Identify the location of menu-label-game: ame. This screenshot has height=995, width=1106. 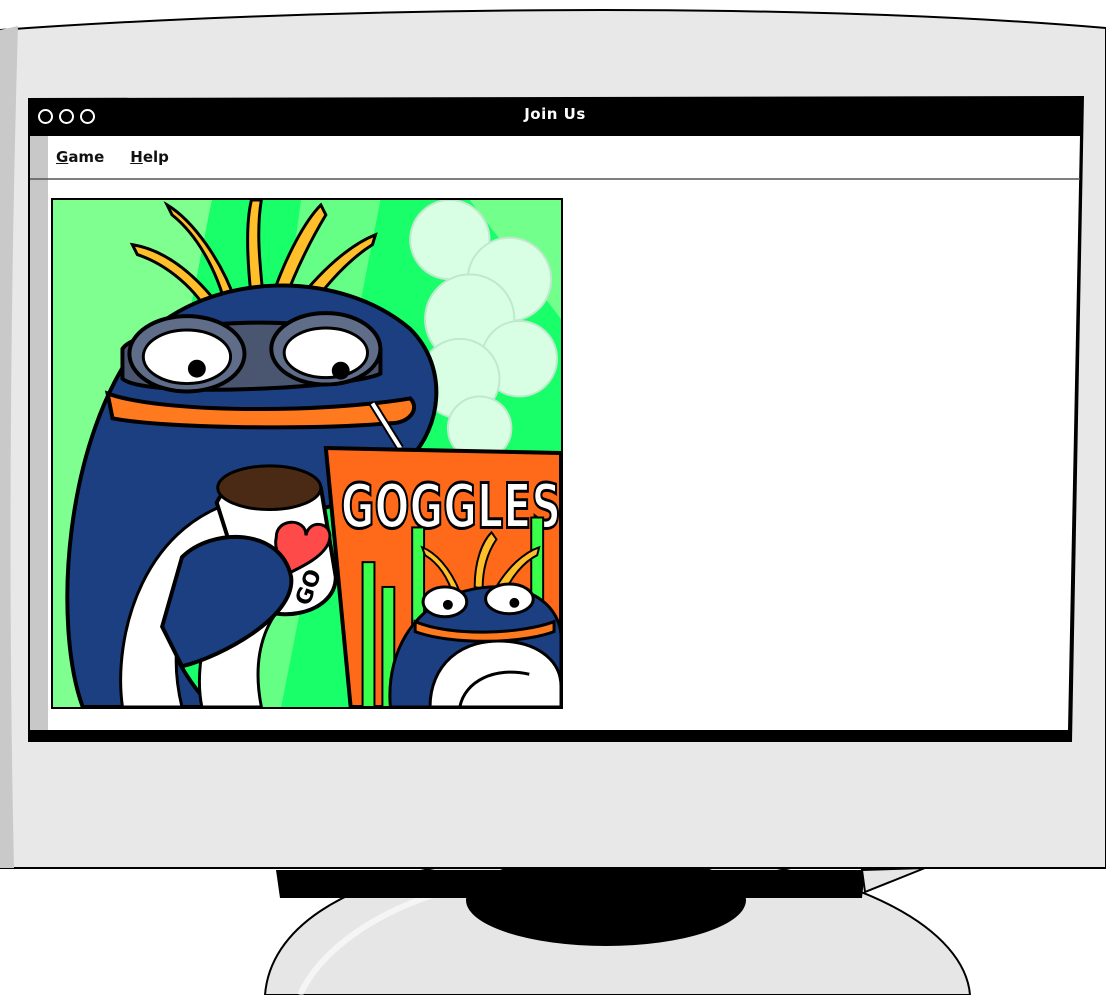
(86, 157).